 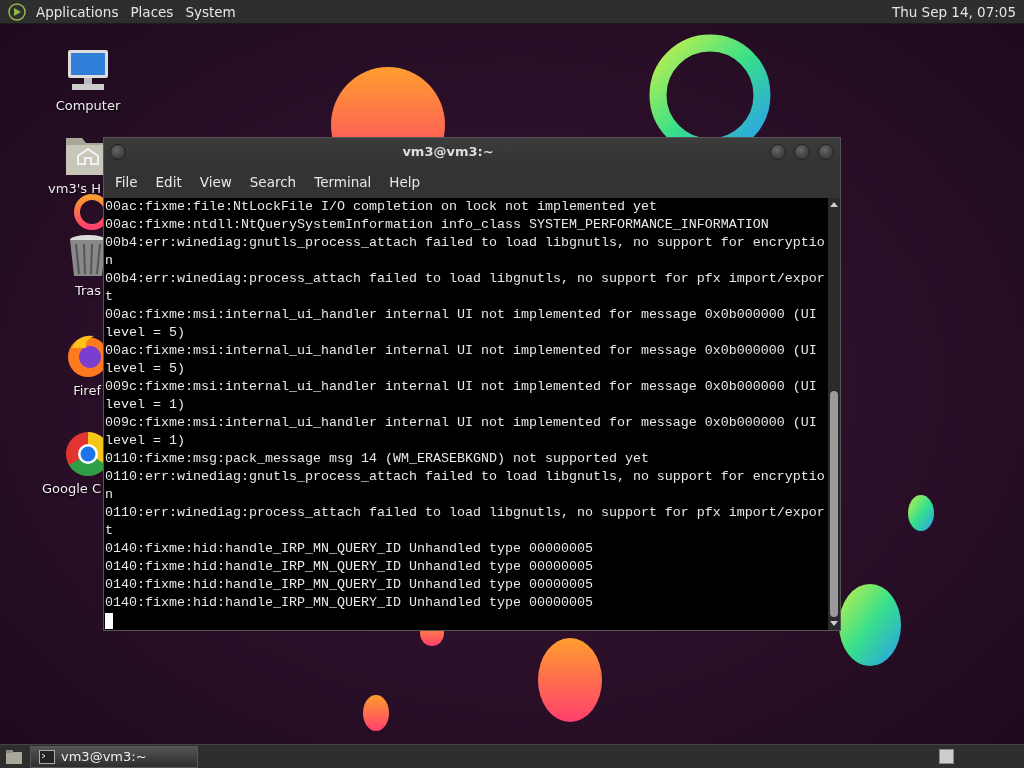 What do you see at coordinates (17, 11) in the screenshot?
I see `logo-icon` at bounding box center [17, 11].